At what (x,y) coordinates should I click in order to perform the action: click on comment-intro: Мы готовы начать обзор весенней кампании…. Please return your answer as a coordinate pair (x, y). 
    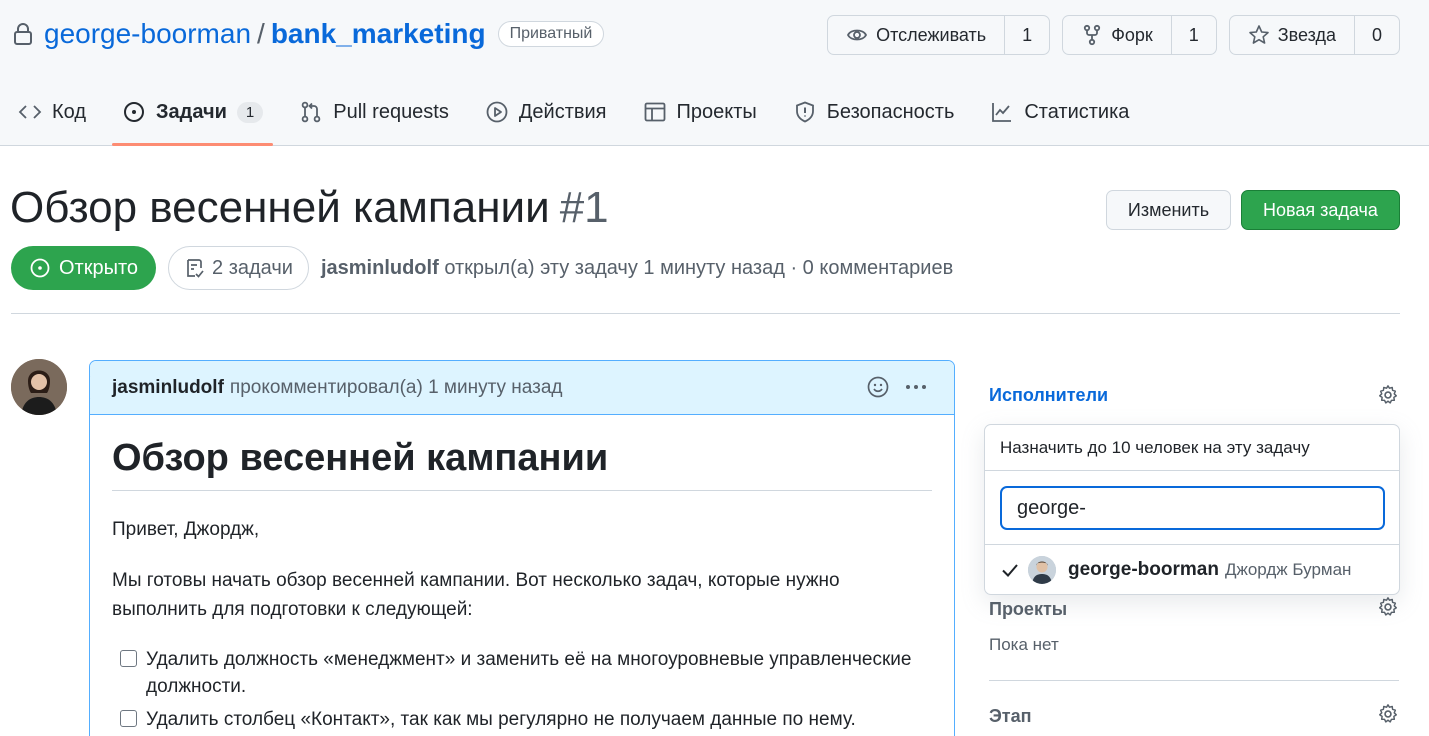
    Looking at the image, I should click on (476, 595).